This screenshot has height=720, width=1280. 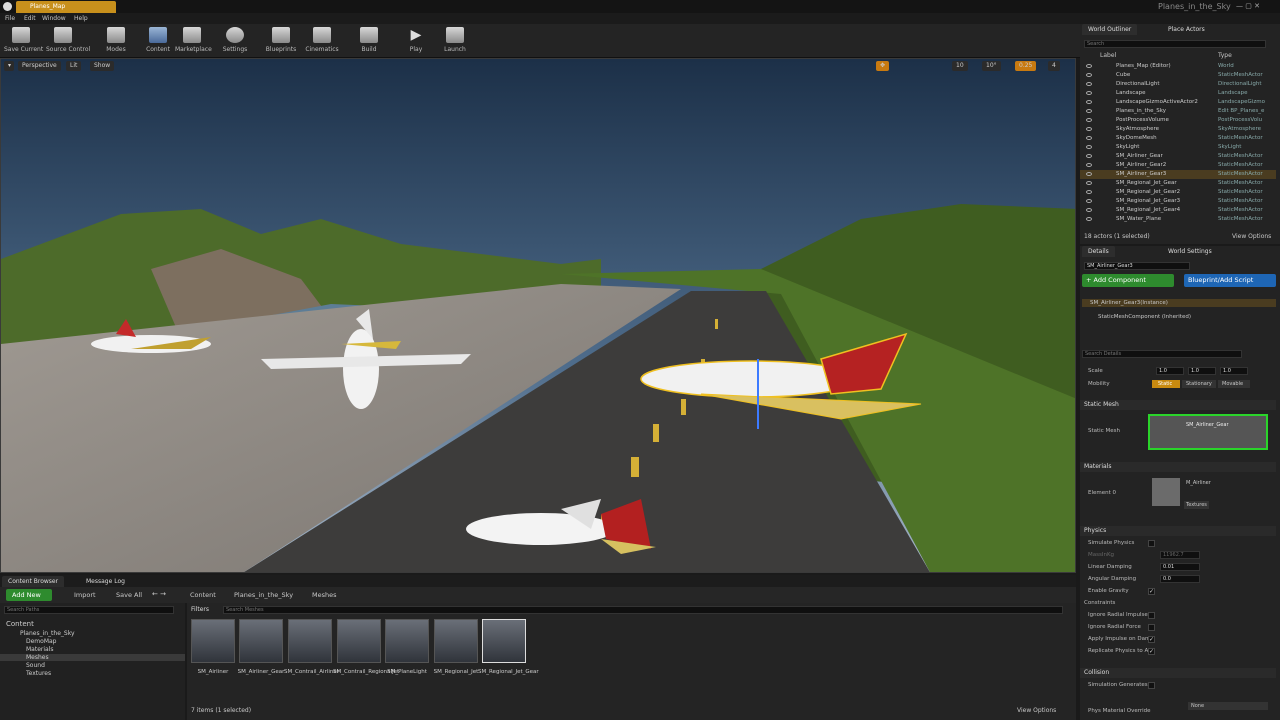 I want to click on outliner-row: Cube StaticMeshActor, so click(x=1178, y=75).